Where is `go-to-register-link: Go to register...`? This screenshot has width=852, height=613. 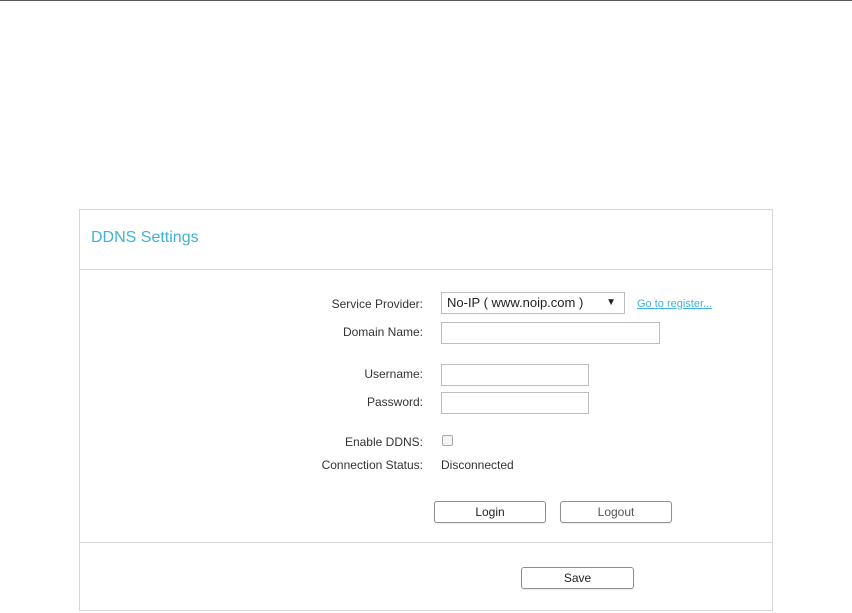
go-to-register-link: Go to register... is located at coordinates (674, 304).